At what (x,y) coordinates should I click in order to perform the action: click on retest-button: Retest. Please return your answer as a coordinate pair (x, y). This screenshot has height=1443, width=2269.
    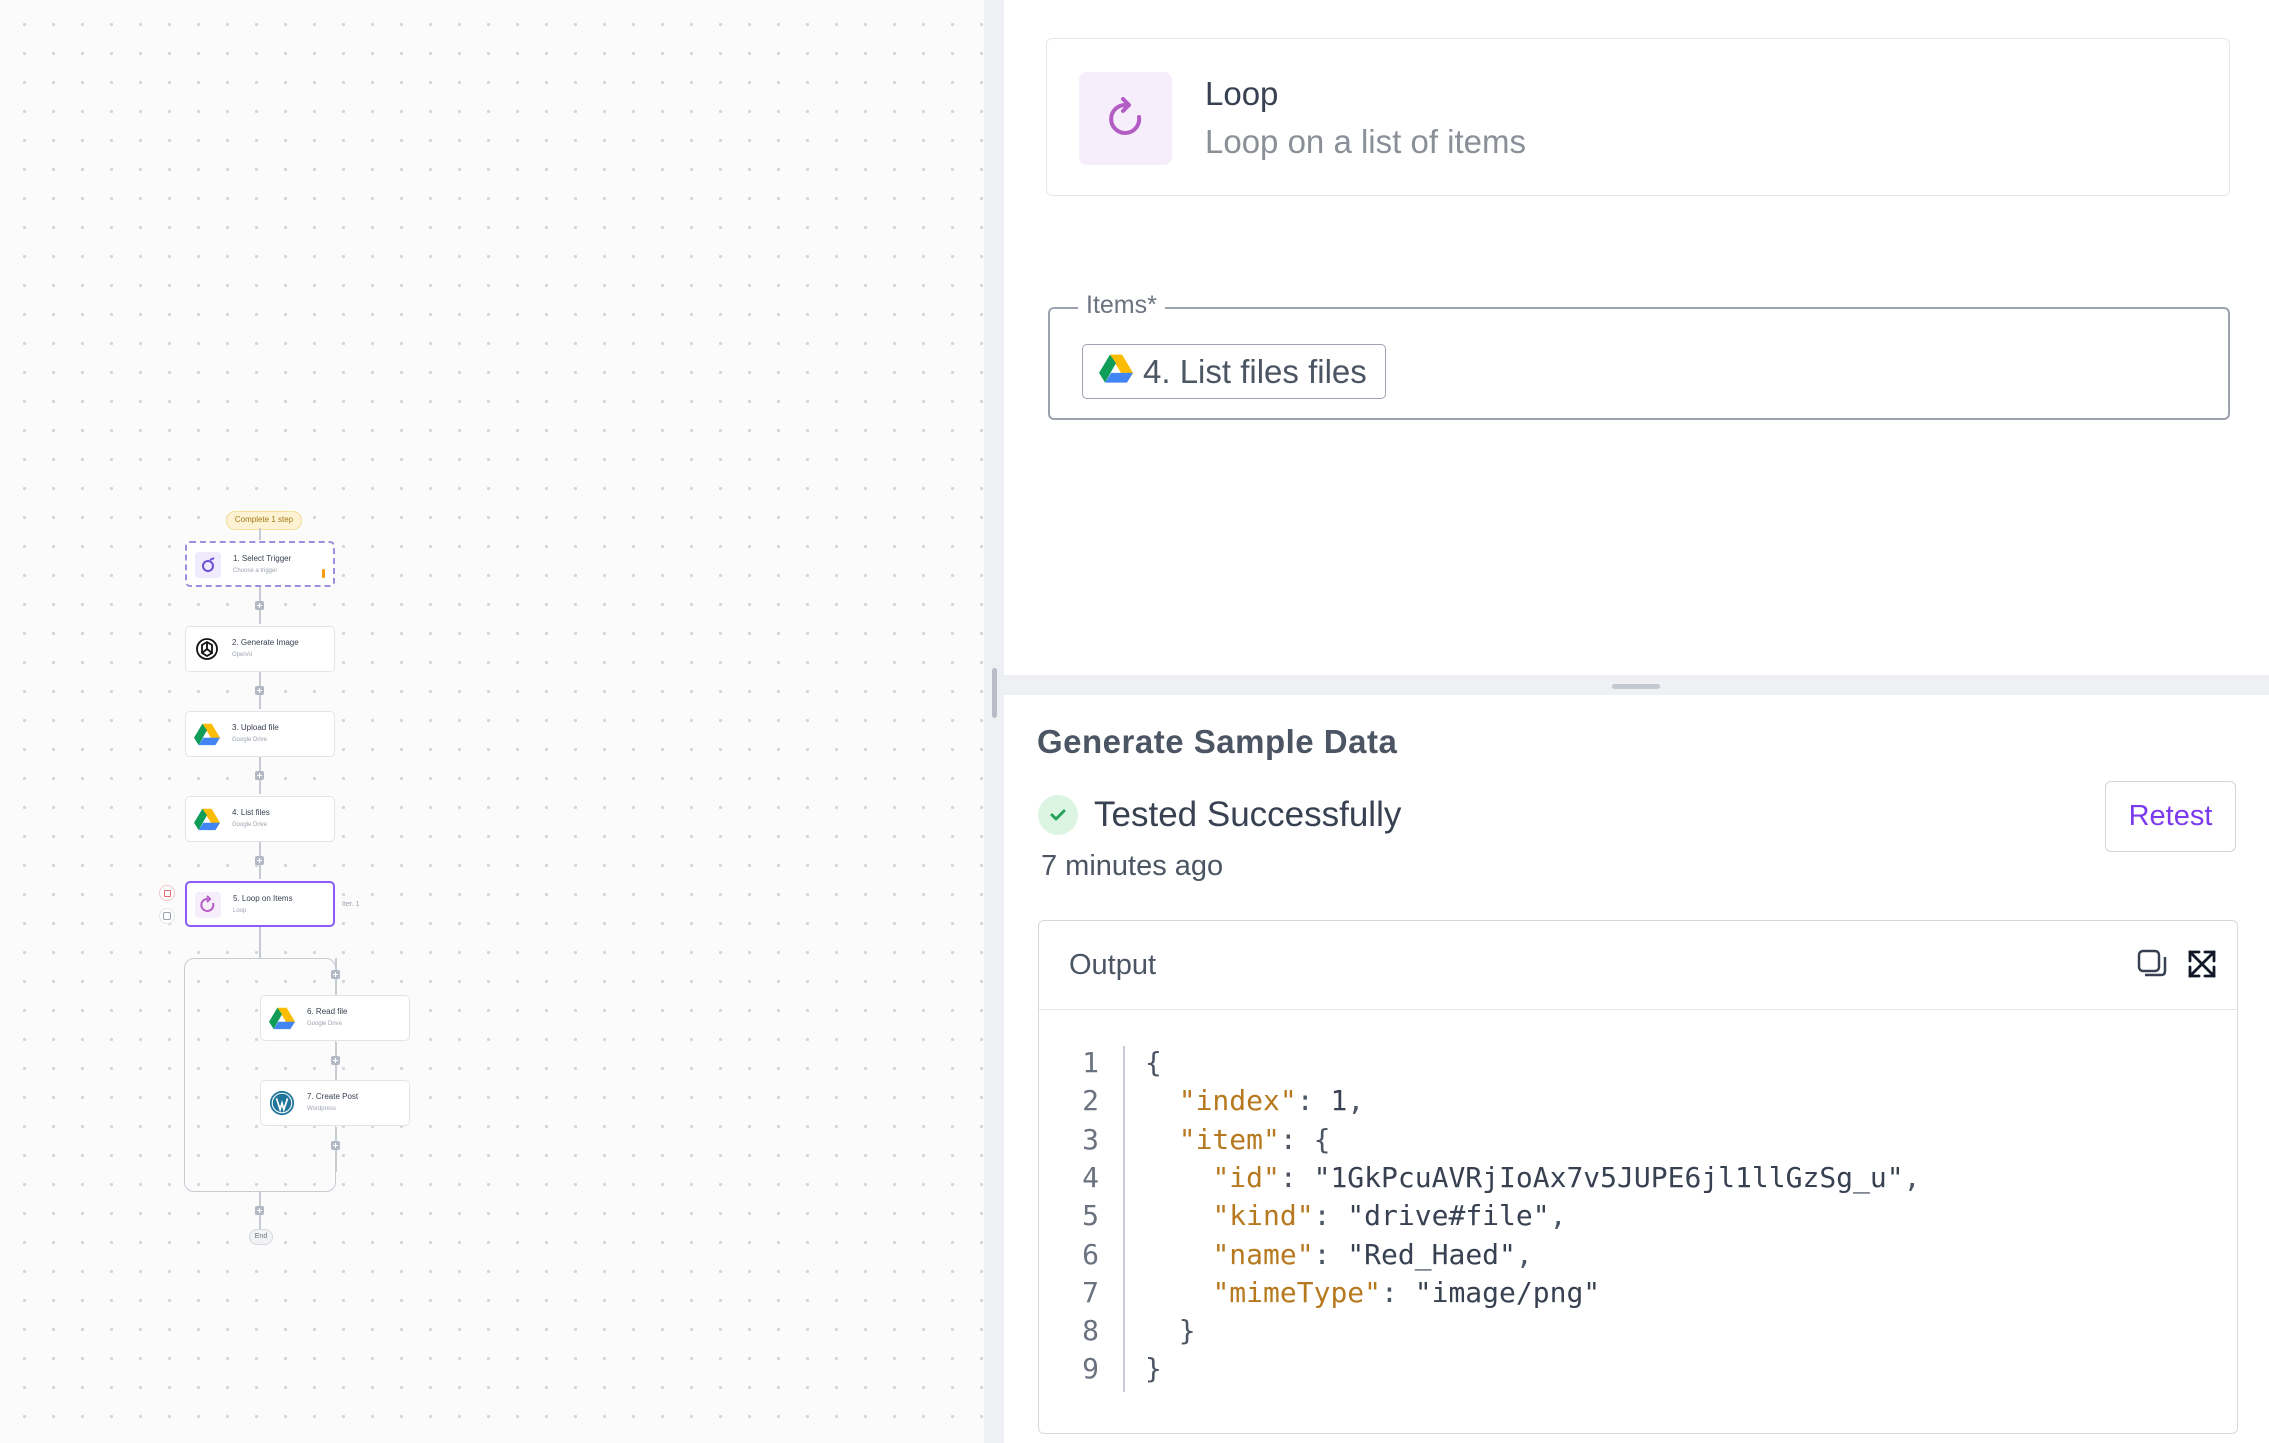
    Looking at the image, I should click on (2170, 816).